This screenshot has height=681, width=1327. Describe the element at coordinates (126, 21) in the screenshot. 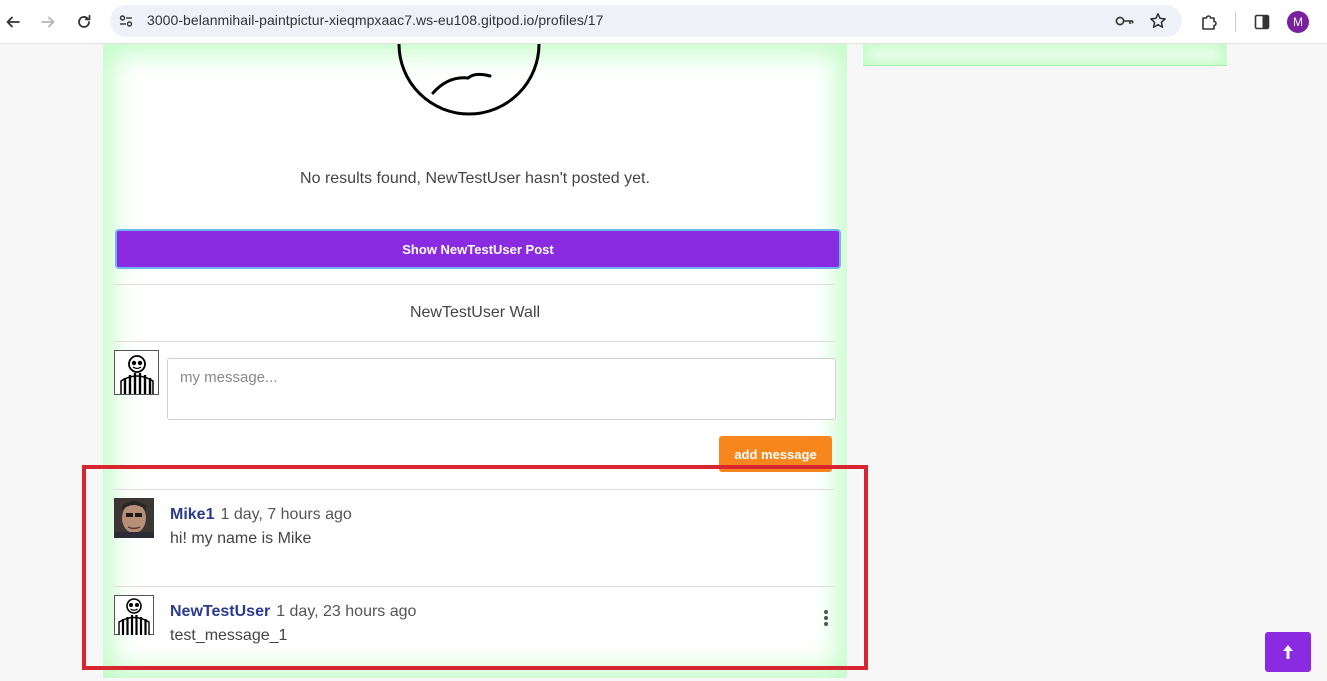

I see `site-info-icon` at that location.